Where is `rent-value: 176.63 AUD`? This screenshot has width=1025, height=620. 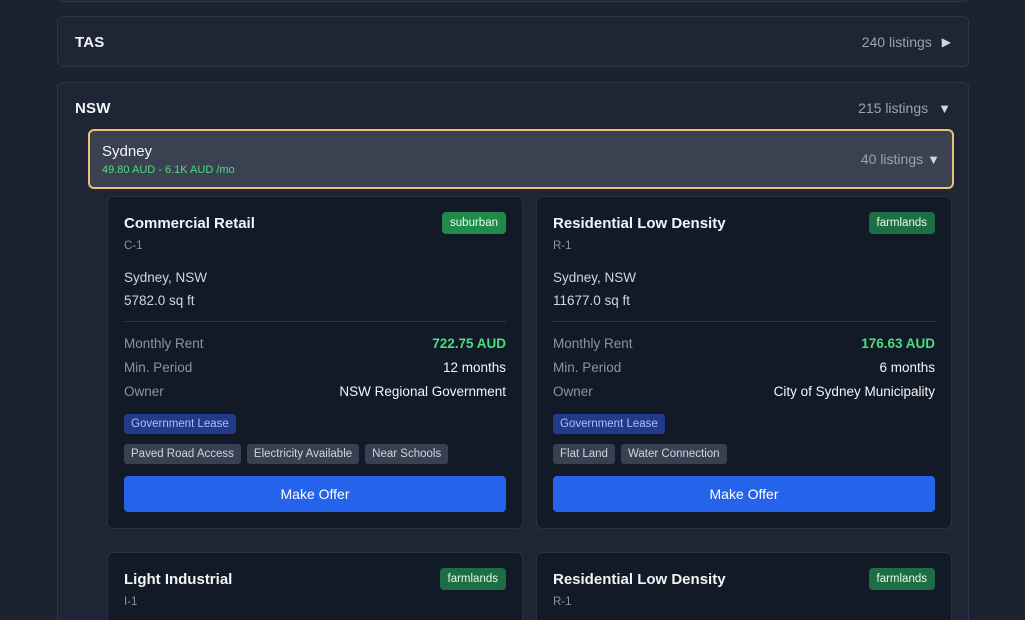 rent-value: 176.63 AUD is located at coordinates (898, 343).